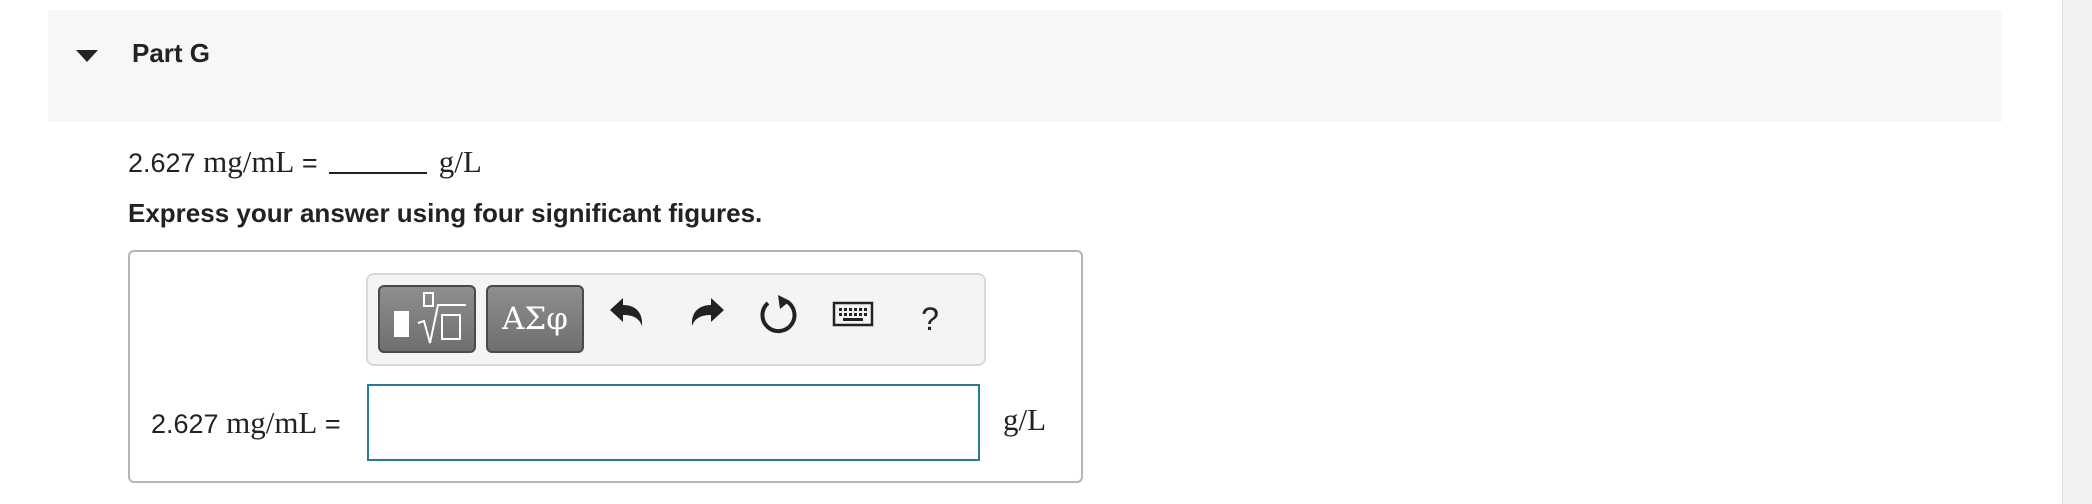  What do you see at coordinates (171, 53) in the screenshot?
I see `part-title: Part G` at bounding box center [171, 53].